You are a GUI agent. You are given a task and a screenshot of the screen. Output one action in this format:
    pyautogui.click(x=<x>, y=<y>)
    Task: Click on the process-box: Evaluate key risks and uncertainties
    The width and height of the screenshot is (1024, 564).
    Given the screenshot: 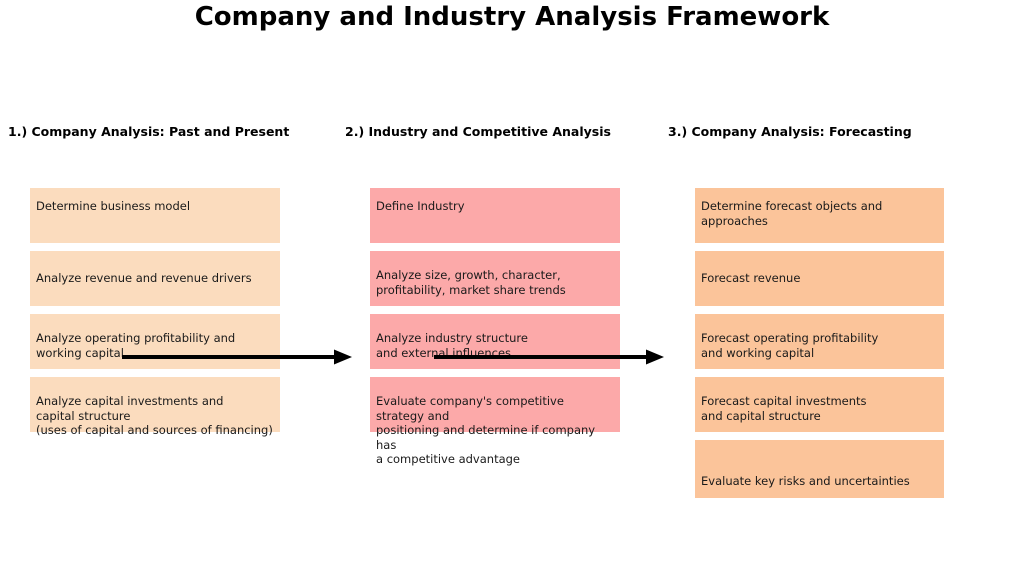 What is the action you would take?
    pyautogui.click(x=819, y=469)
    